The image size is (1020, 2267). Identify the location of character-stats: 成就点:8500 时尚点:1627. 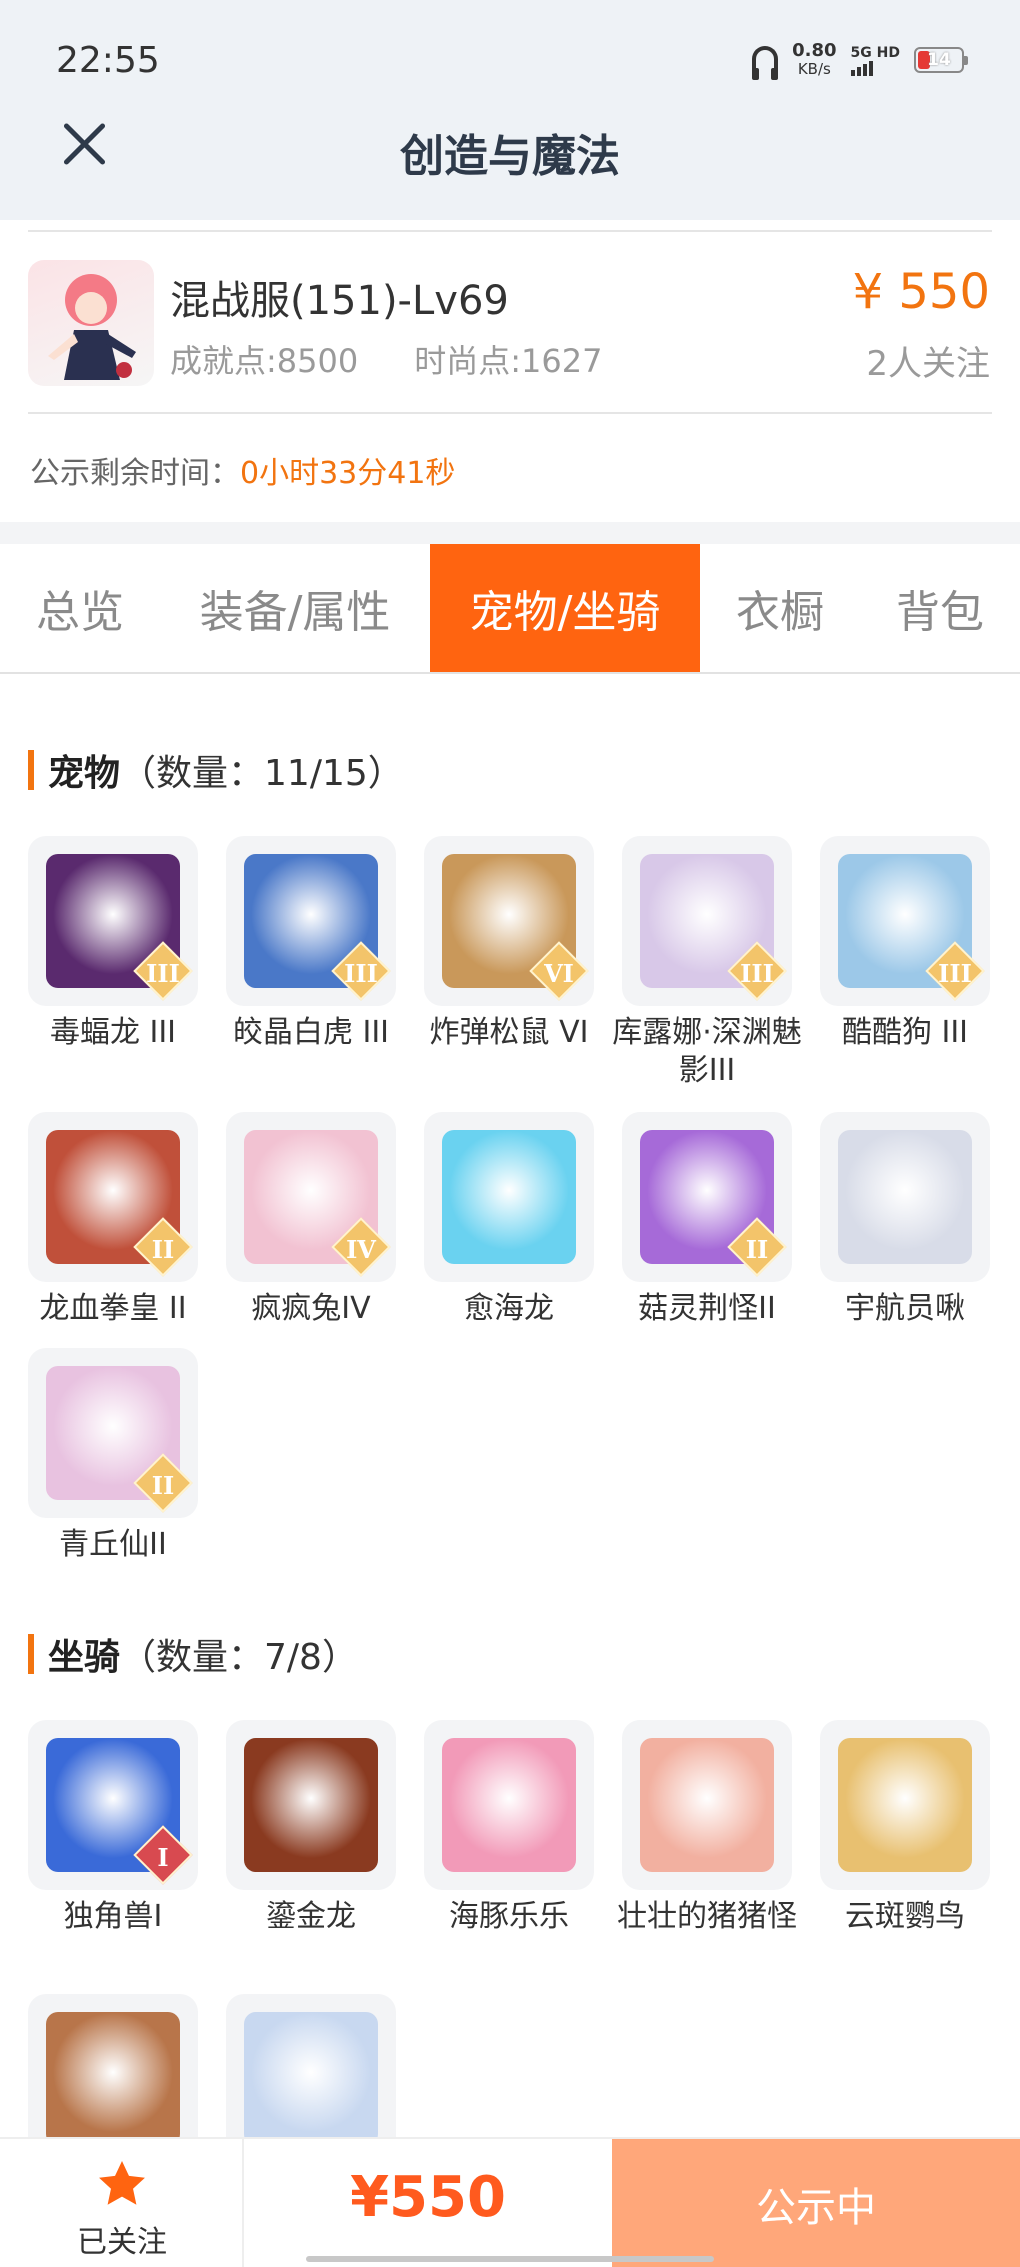
(386, 359).